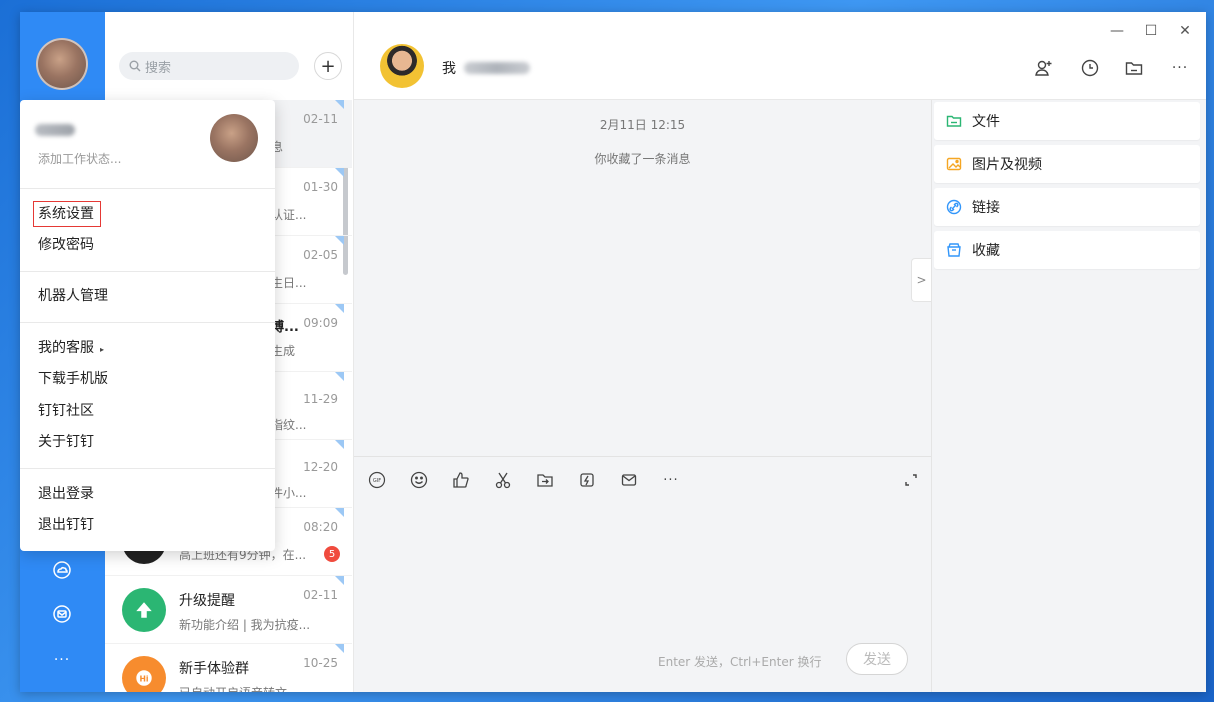 Image resolution: width=1214 pixels, height=702 pixels. What do you see at coordinates (1067, 250) in the screenshot?
I see `right-panel-item-favorites: 收藏` at bounding box center [1067, 250].